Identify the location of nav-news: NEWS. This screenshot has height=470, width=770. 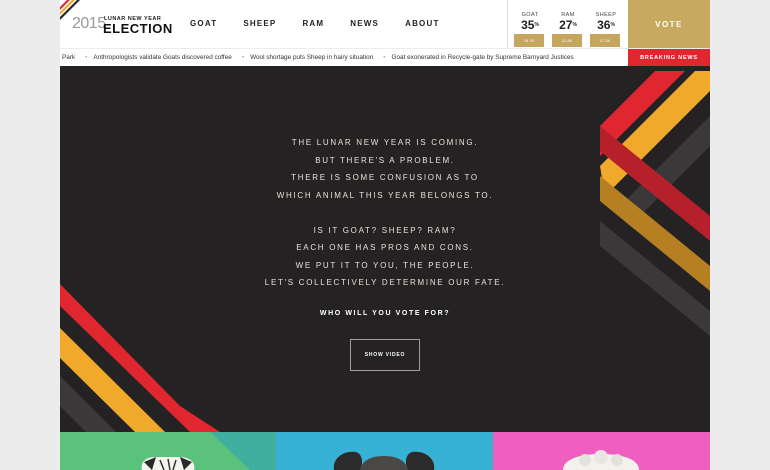
(364, 23).